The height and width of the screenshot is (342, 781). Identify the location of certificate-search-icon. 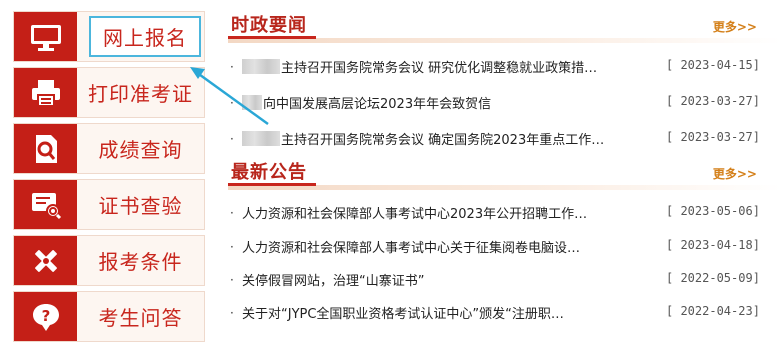
(45, 204).